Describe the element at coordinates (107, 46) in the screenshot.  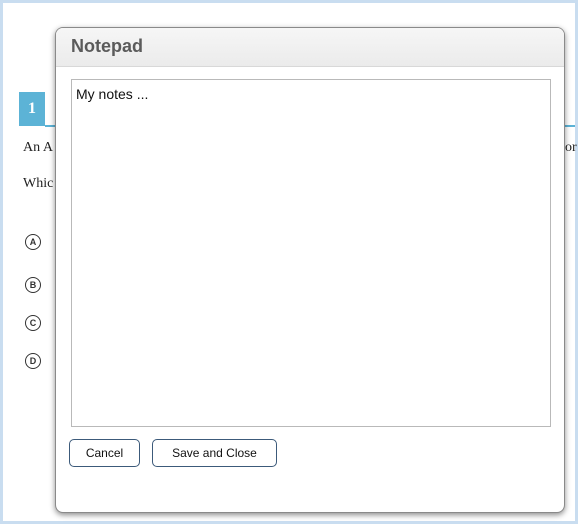
I see `notepad-title: Notepad` at that location.